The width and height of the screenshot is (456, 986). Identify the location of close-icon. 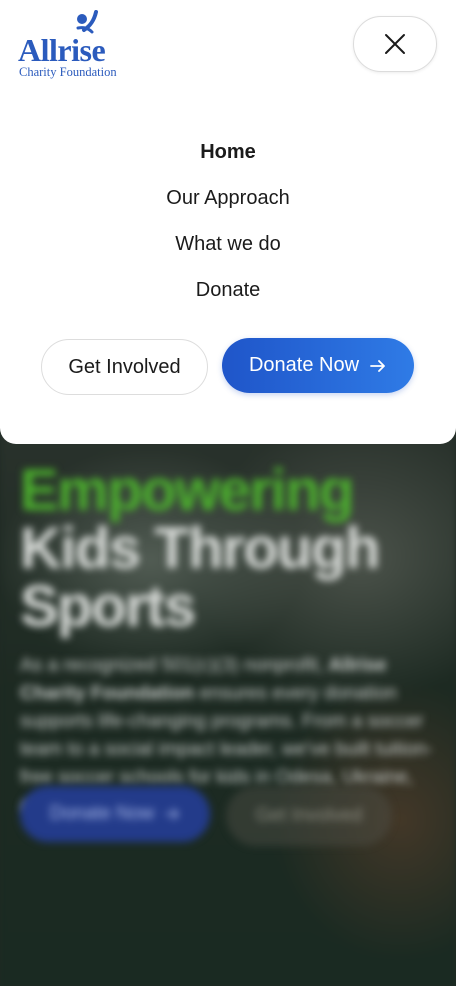
(395, 44).